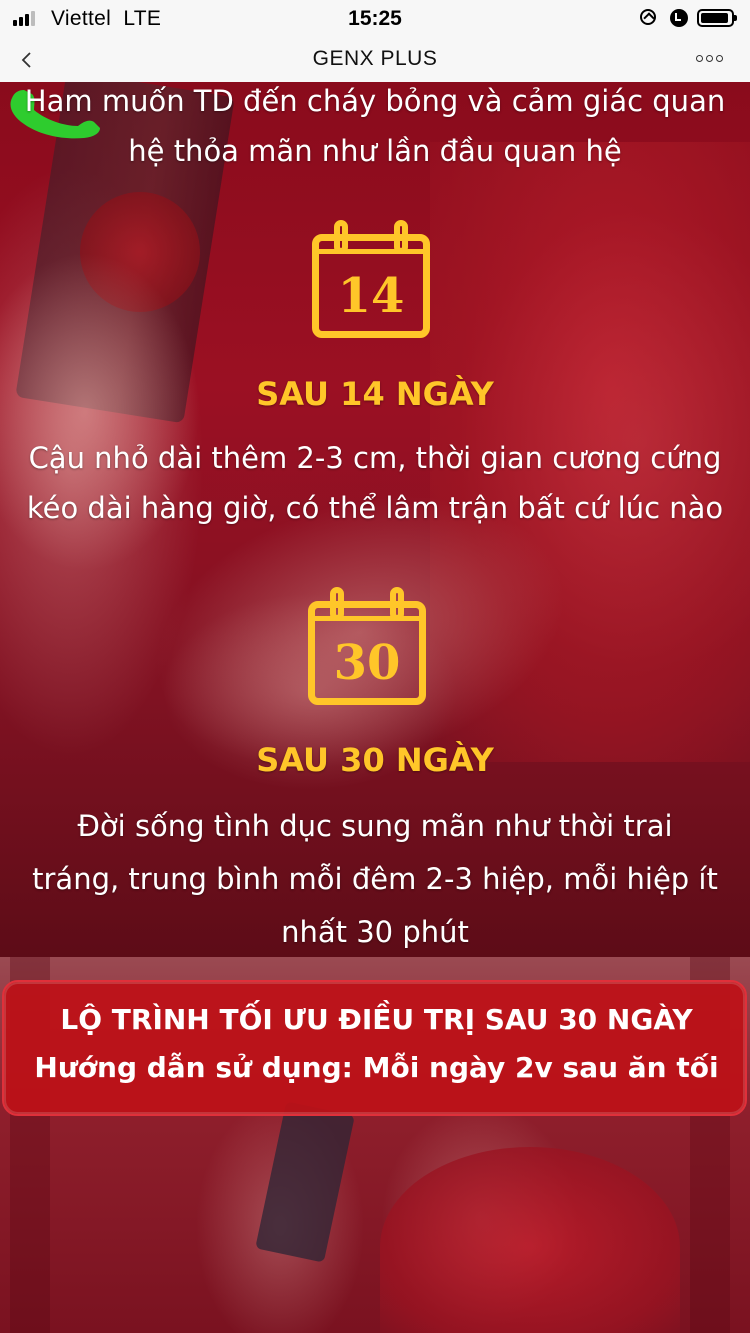  I want to click on calendar-icon: 30, so click(367, 646).